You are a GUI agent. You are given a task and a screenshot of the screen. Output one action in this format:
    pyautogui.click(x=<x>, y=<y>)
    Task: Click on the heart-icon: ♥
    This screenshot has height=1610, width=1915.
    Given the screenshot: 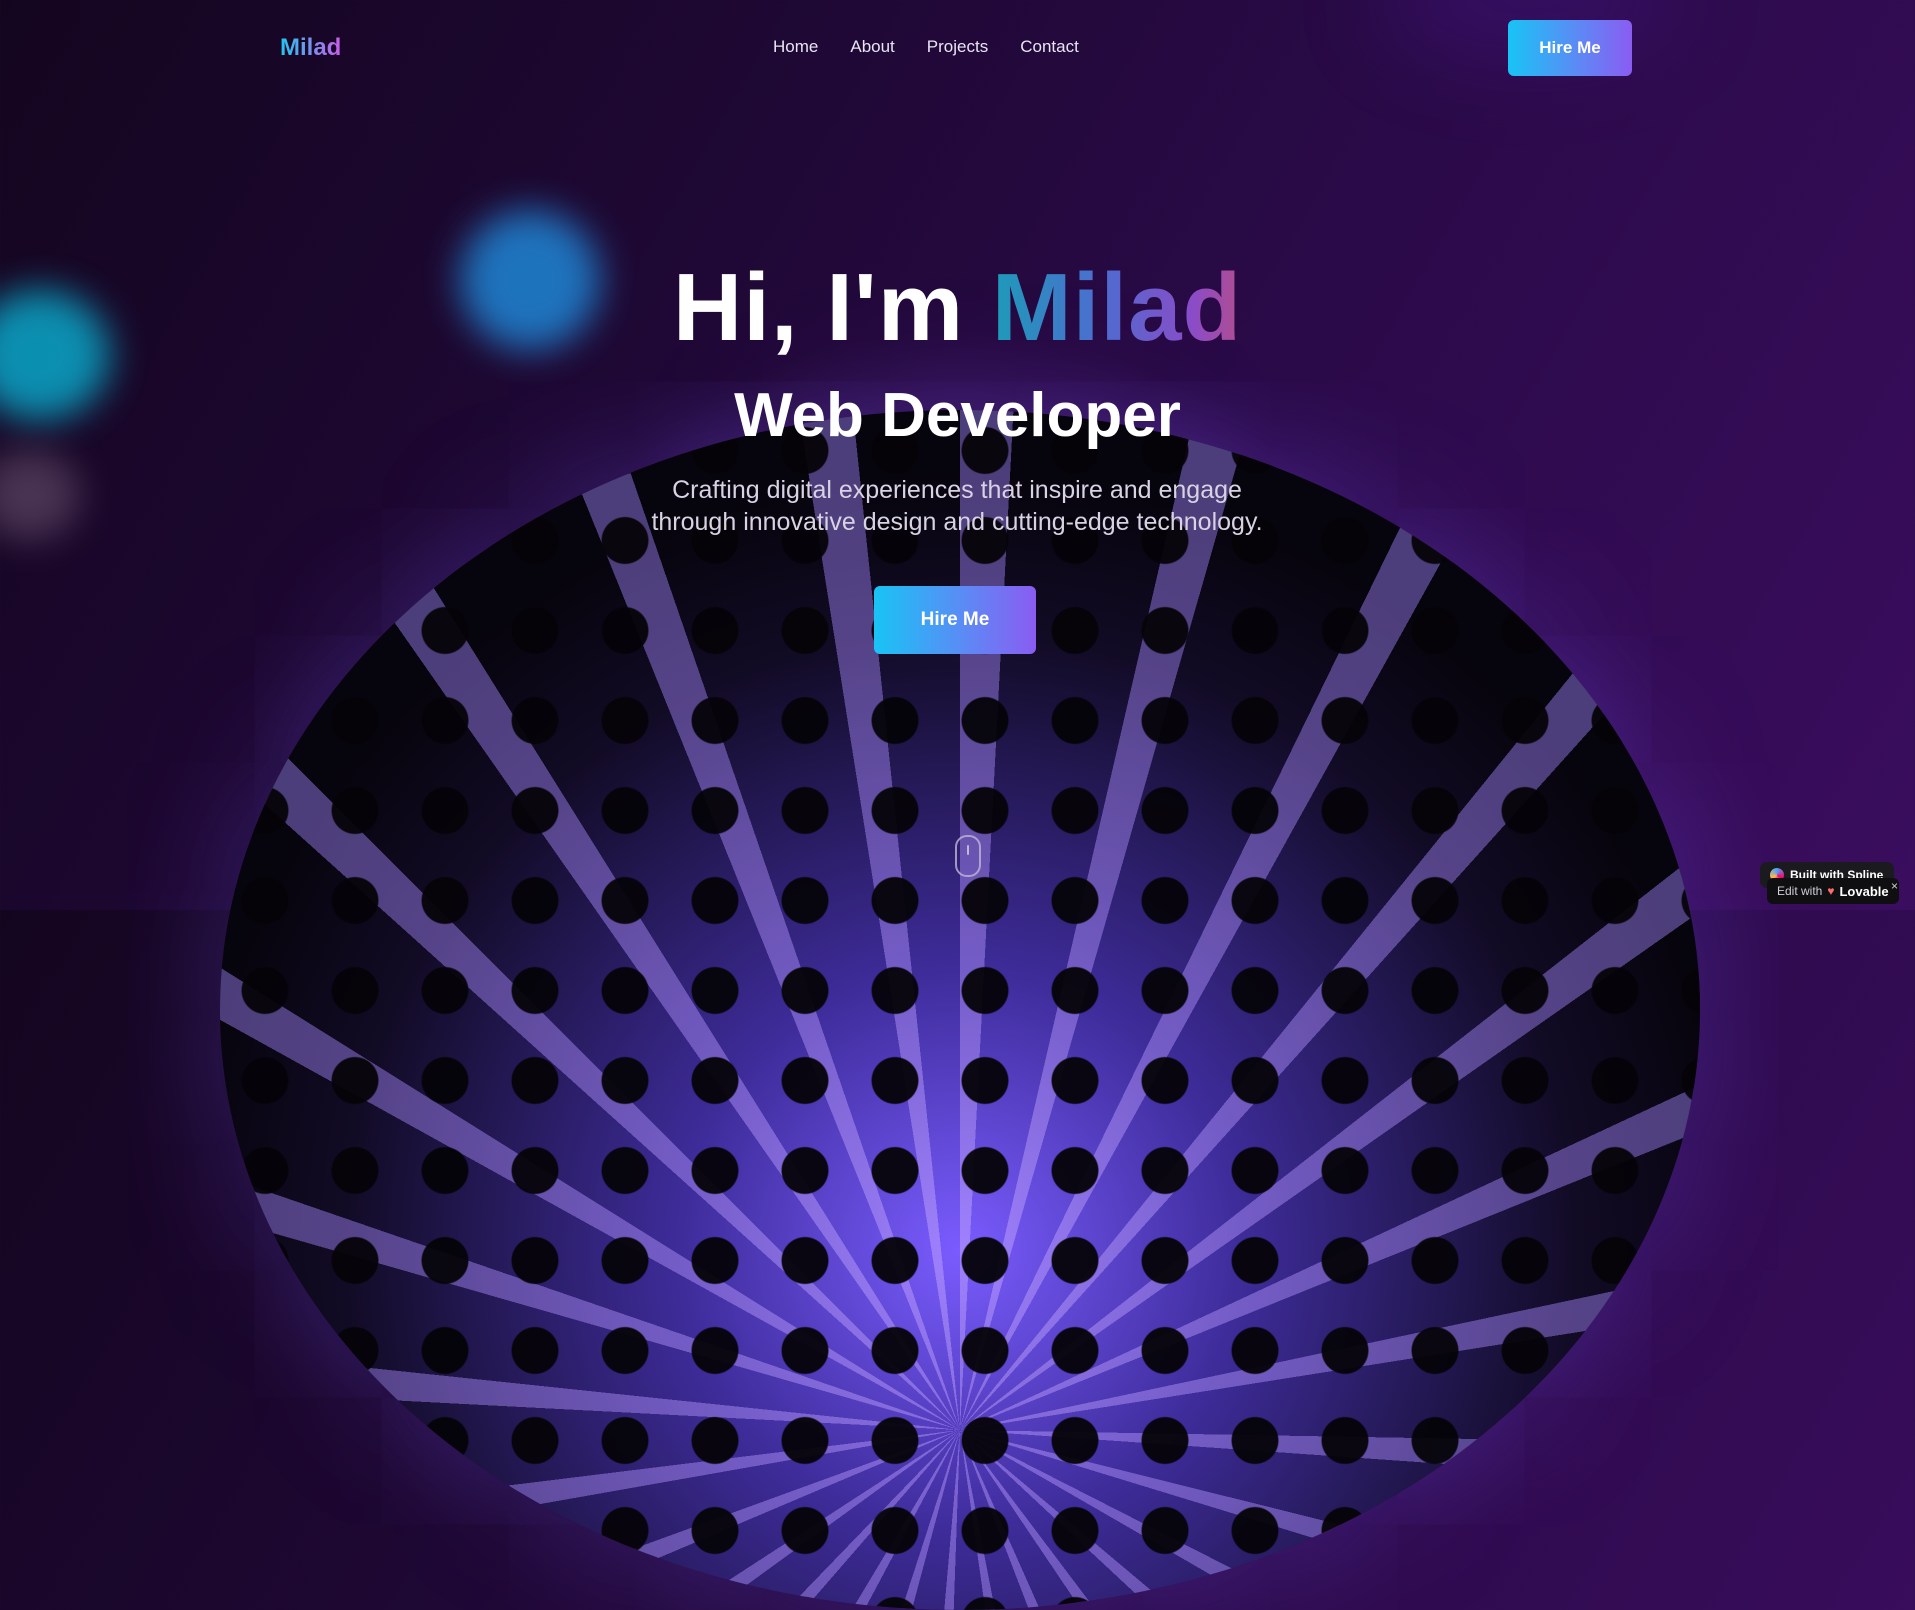 What is the action you would take?
    pyautogui.click(x=1831, y=891)
    